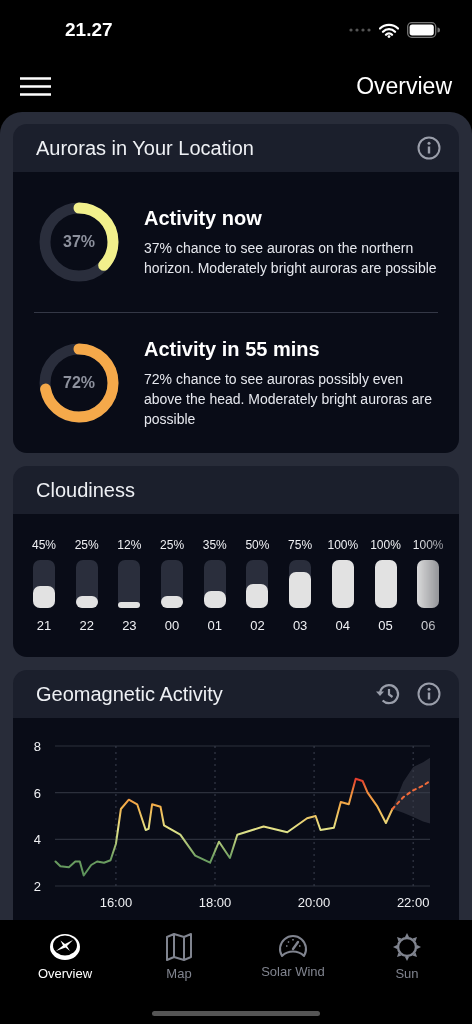  I want to click on activity-title: Activity in 55 mins, so click(232, 349).